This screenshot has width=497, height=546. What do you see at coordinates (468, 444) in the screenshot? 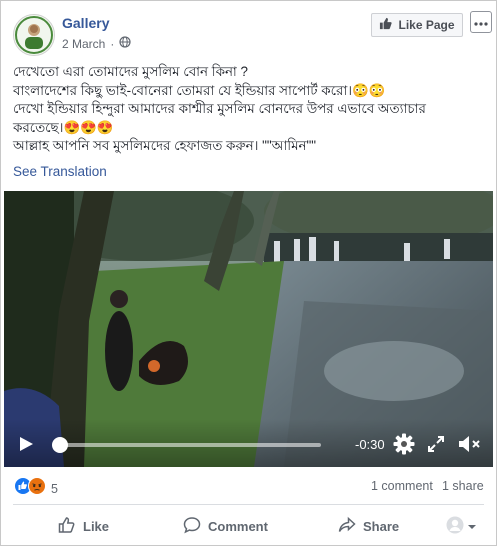
I see `volume-muted-icon` at bounding box center [468, 444].